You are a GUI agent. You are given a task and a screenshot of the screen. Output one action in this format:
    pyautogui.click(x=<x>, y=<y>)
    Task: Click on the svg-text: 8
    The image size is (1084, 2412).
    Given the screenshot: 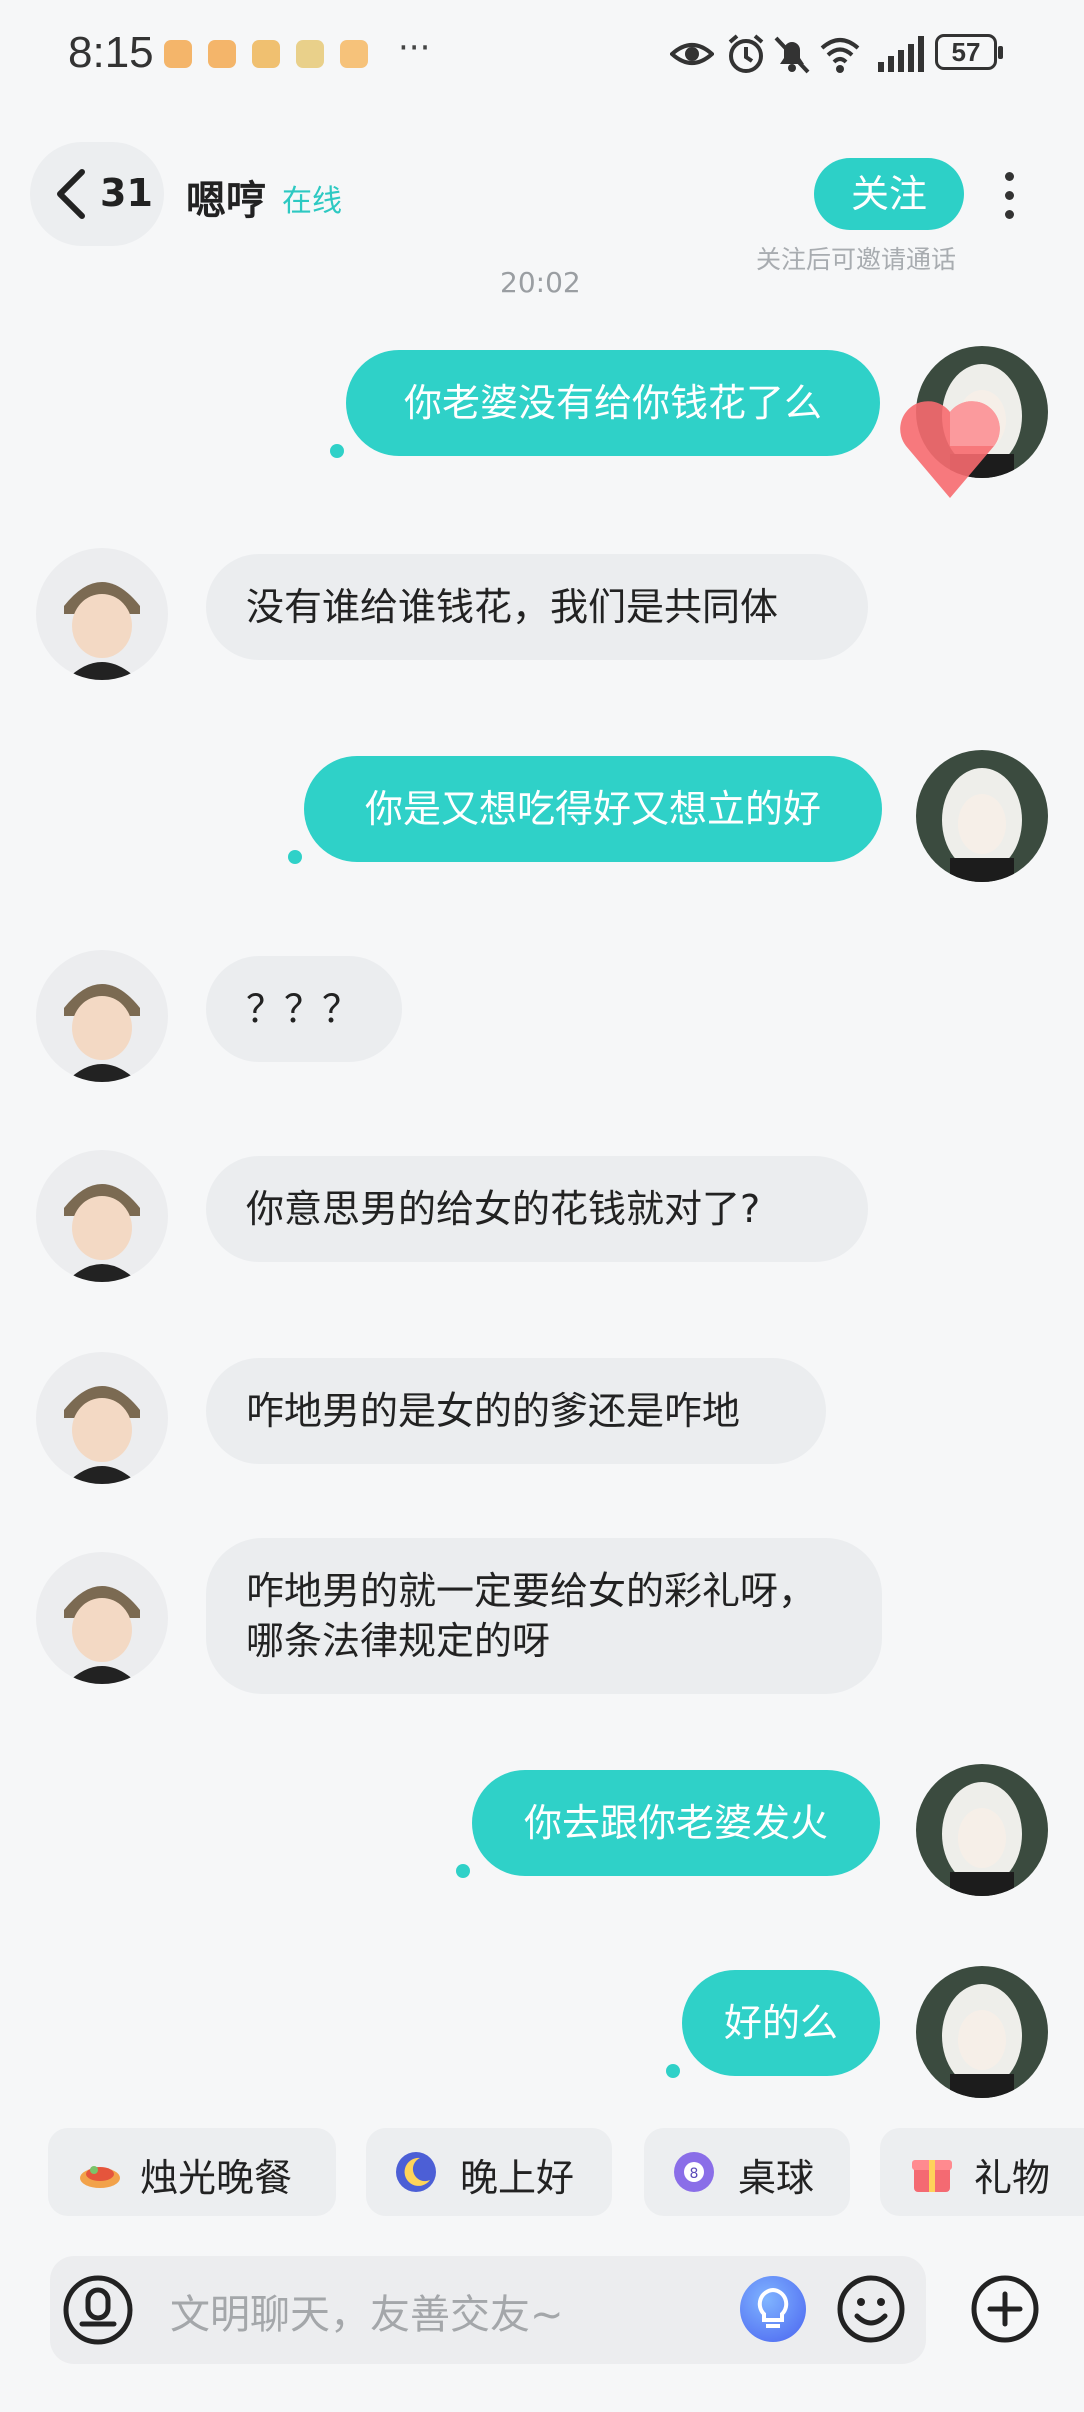 What is the action you would take?
    pyautogui.click(x=694, y=2174)
    